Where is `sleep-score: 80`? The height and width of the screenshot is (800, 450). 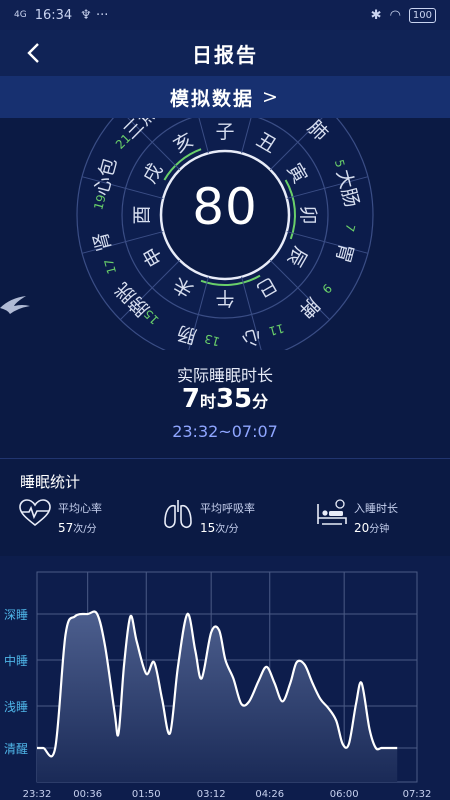
sleep-score: 80 is located at coordinates (225, 207).